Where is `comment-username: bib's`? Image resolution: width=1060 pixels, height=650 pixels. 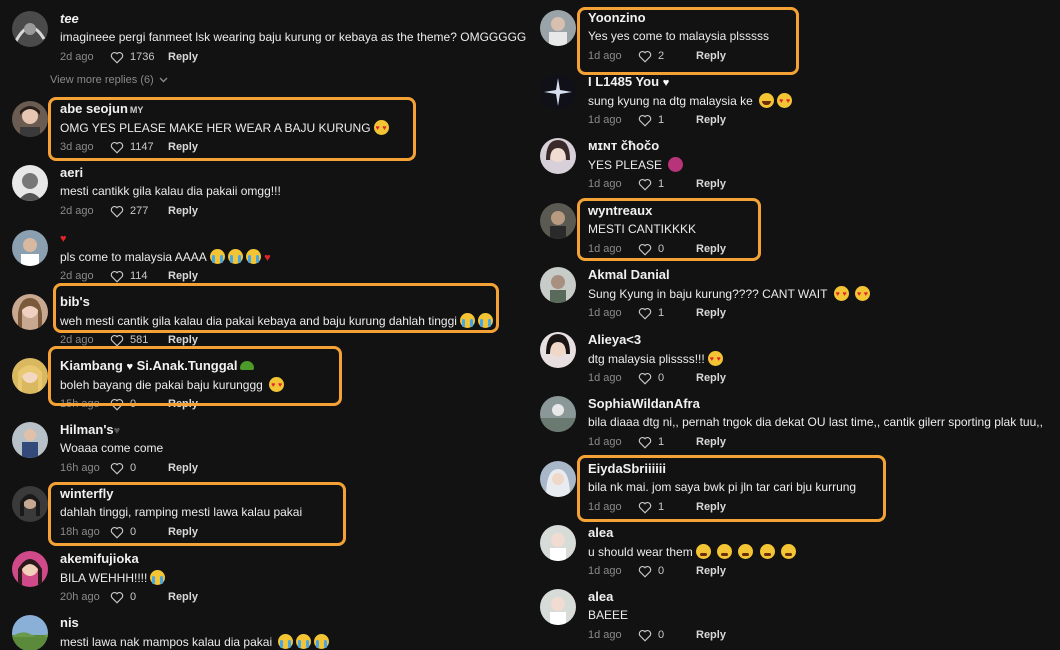 comment-username: bib's is located at coordinates (276, 302).